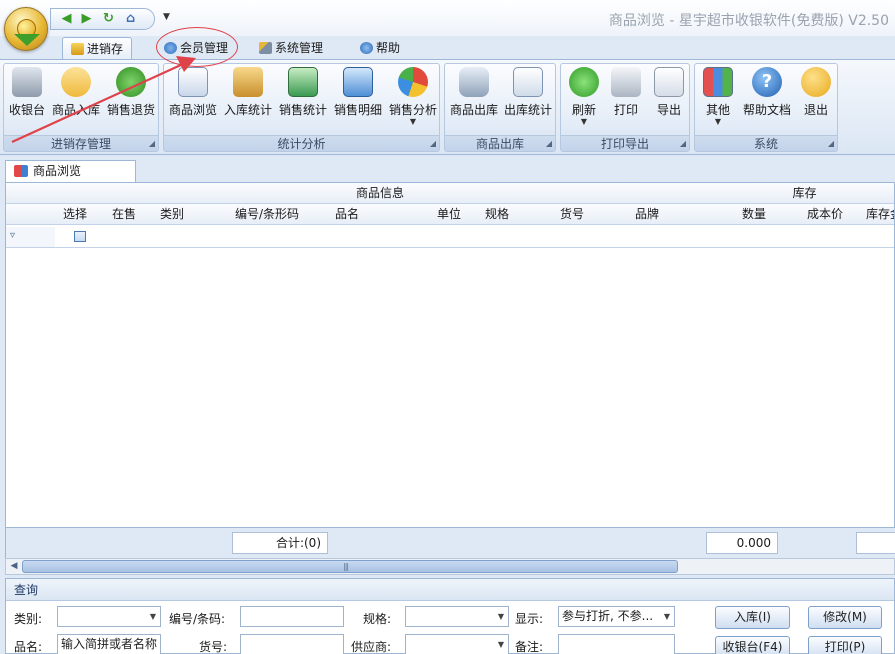 The image size is (895, 654). I want to click on out-stats-button: 出库统计, so click(528, 100).